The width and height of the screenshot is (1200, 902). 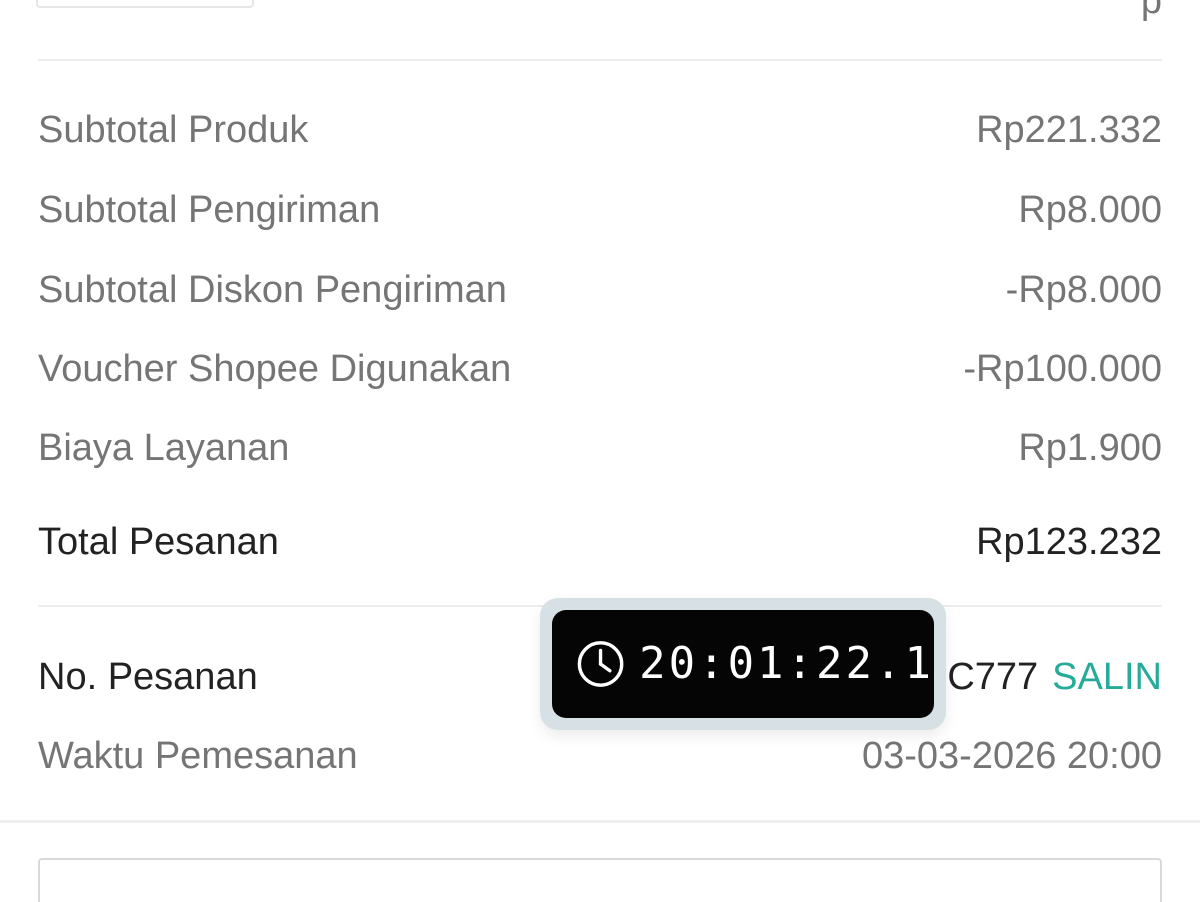 I want to click on shipping-discount-row: Subtotal Diskon Pengiriman -Rp8.000, so click(x=600, y=290).